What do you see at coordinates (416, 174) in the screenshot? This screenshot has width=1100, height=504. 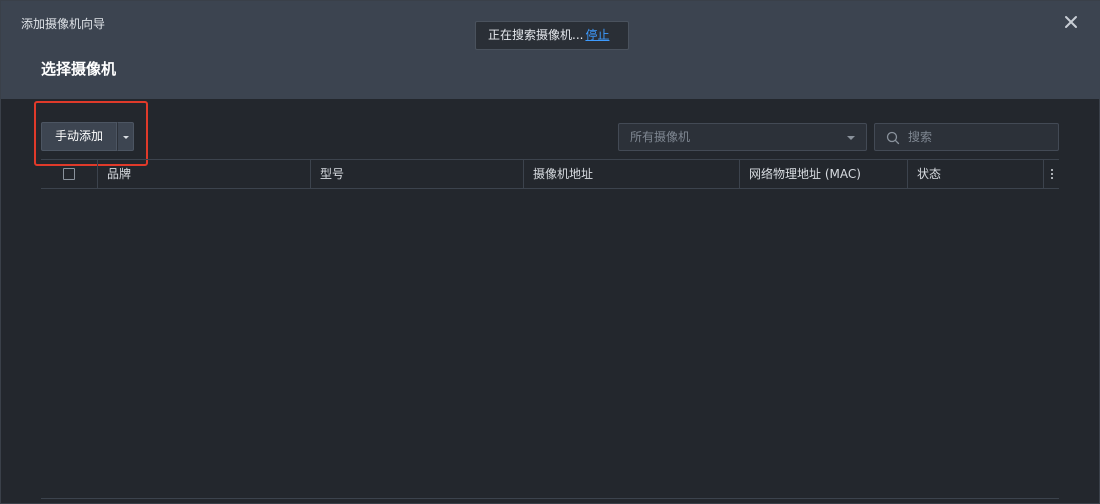 I see `column-model: 型号` at bounding box center [416, 174].